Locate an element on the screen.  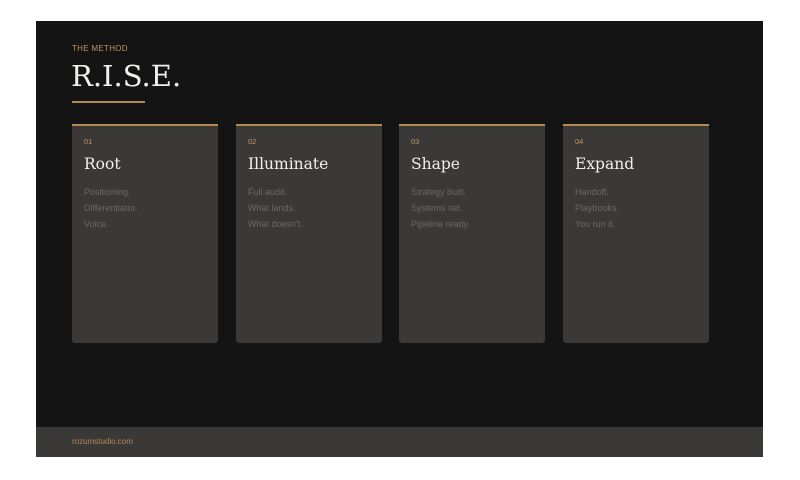
card-number: 02 is located at coordinates (252, 141).